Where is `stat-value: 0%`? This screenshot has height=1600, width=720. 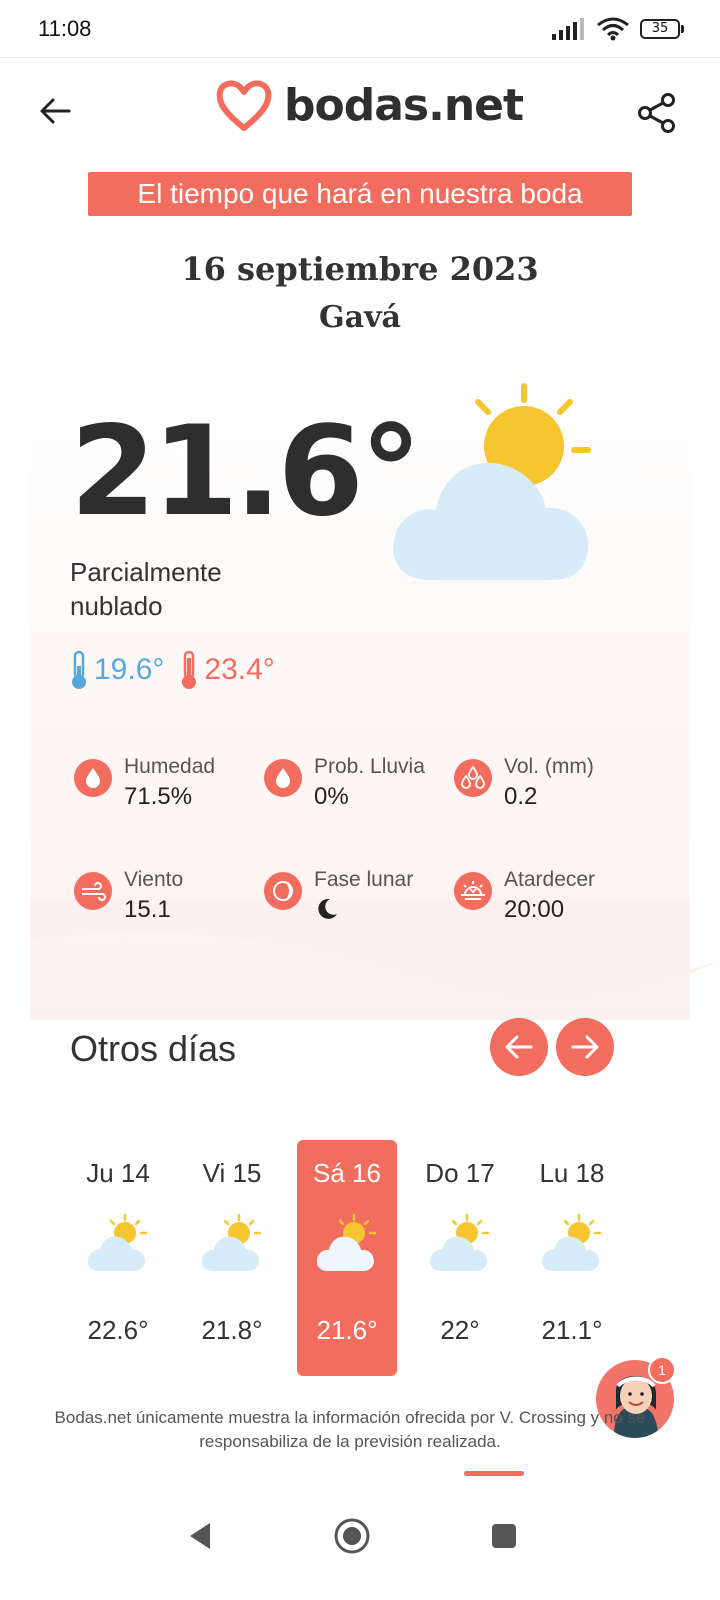 stat-value: 0% is located at coordinates (331, 796).